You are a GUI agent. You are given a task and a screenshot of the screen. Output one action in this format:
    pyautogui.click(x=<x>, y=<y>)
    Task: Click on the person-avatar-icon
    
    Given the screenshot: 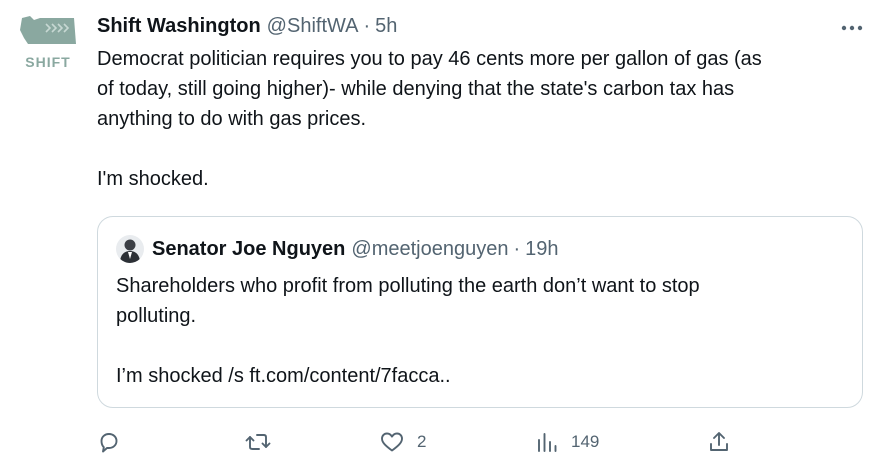 What is the action you would take?
    pyautogui.click(x=130, y=249)
    